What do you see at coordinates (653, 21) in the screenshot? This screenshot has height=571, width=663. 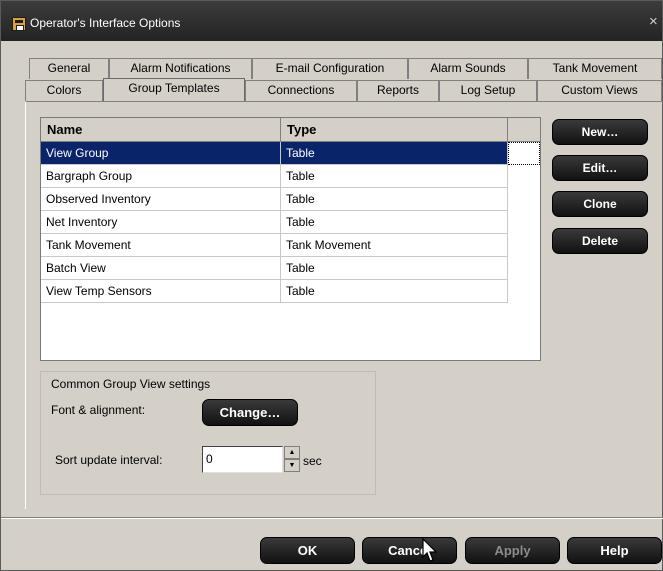 I see `close-icon: ×` at bounding box center [653, 21].